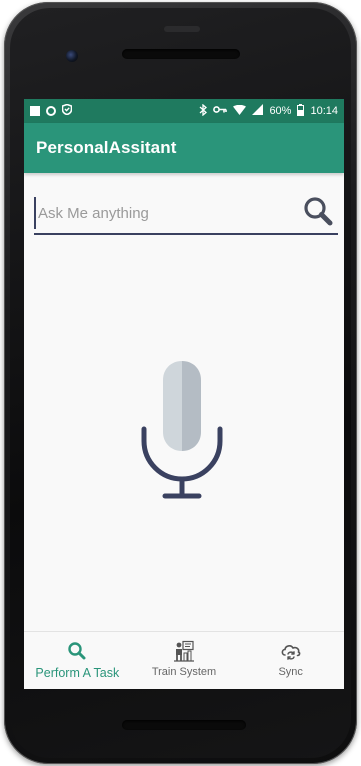  What do you see at coordinates (280, 111) in the screenshot?
I see `battery-percent: 60%` at bounding box center [280, 111].